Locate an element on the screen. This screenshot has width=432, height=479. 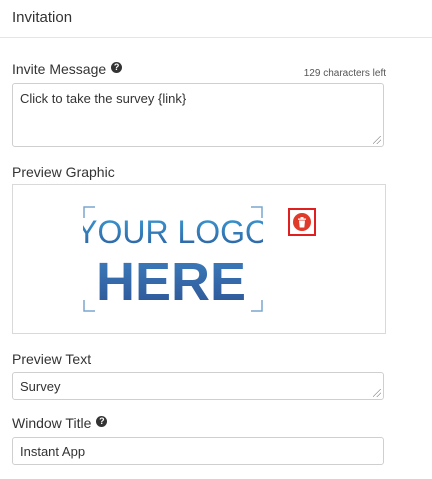
frame-corner-bottom-right is located at coordinates (257, 306).